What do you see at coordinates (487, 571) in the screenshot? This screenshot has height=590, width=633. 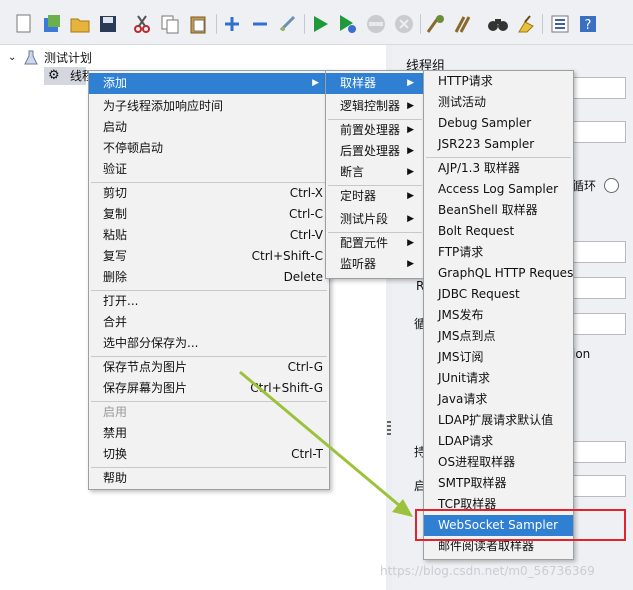 I see `watermark: https://blog.csdn.net/m0_56736369` at bounding box center [487, 571].